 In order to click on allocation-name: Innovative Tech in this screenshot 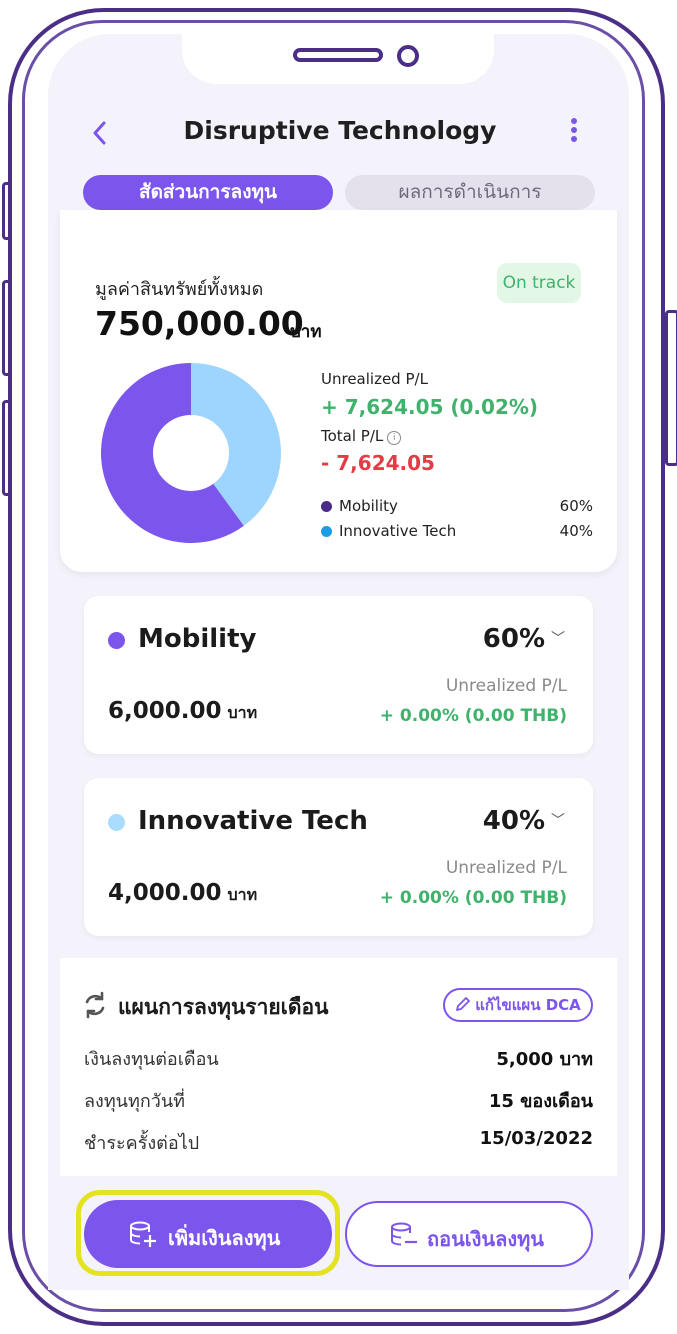, I will do `click(253, 821)`.